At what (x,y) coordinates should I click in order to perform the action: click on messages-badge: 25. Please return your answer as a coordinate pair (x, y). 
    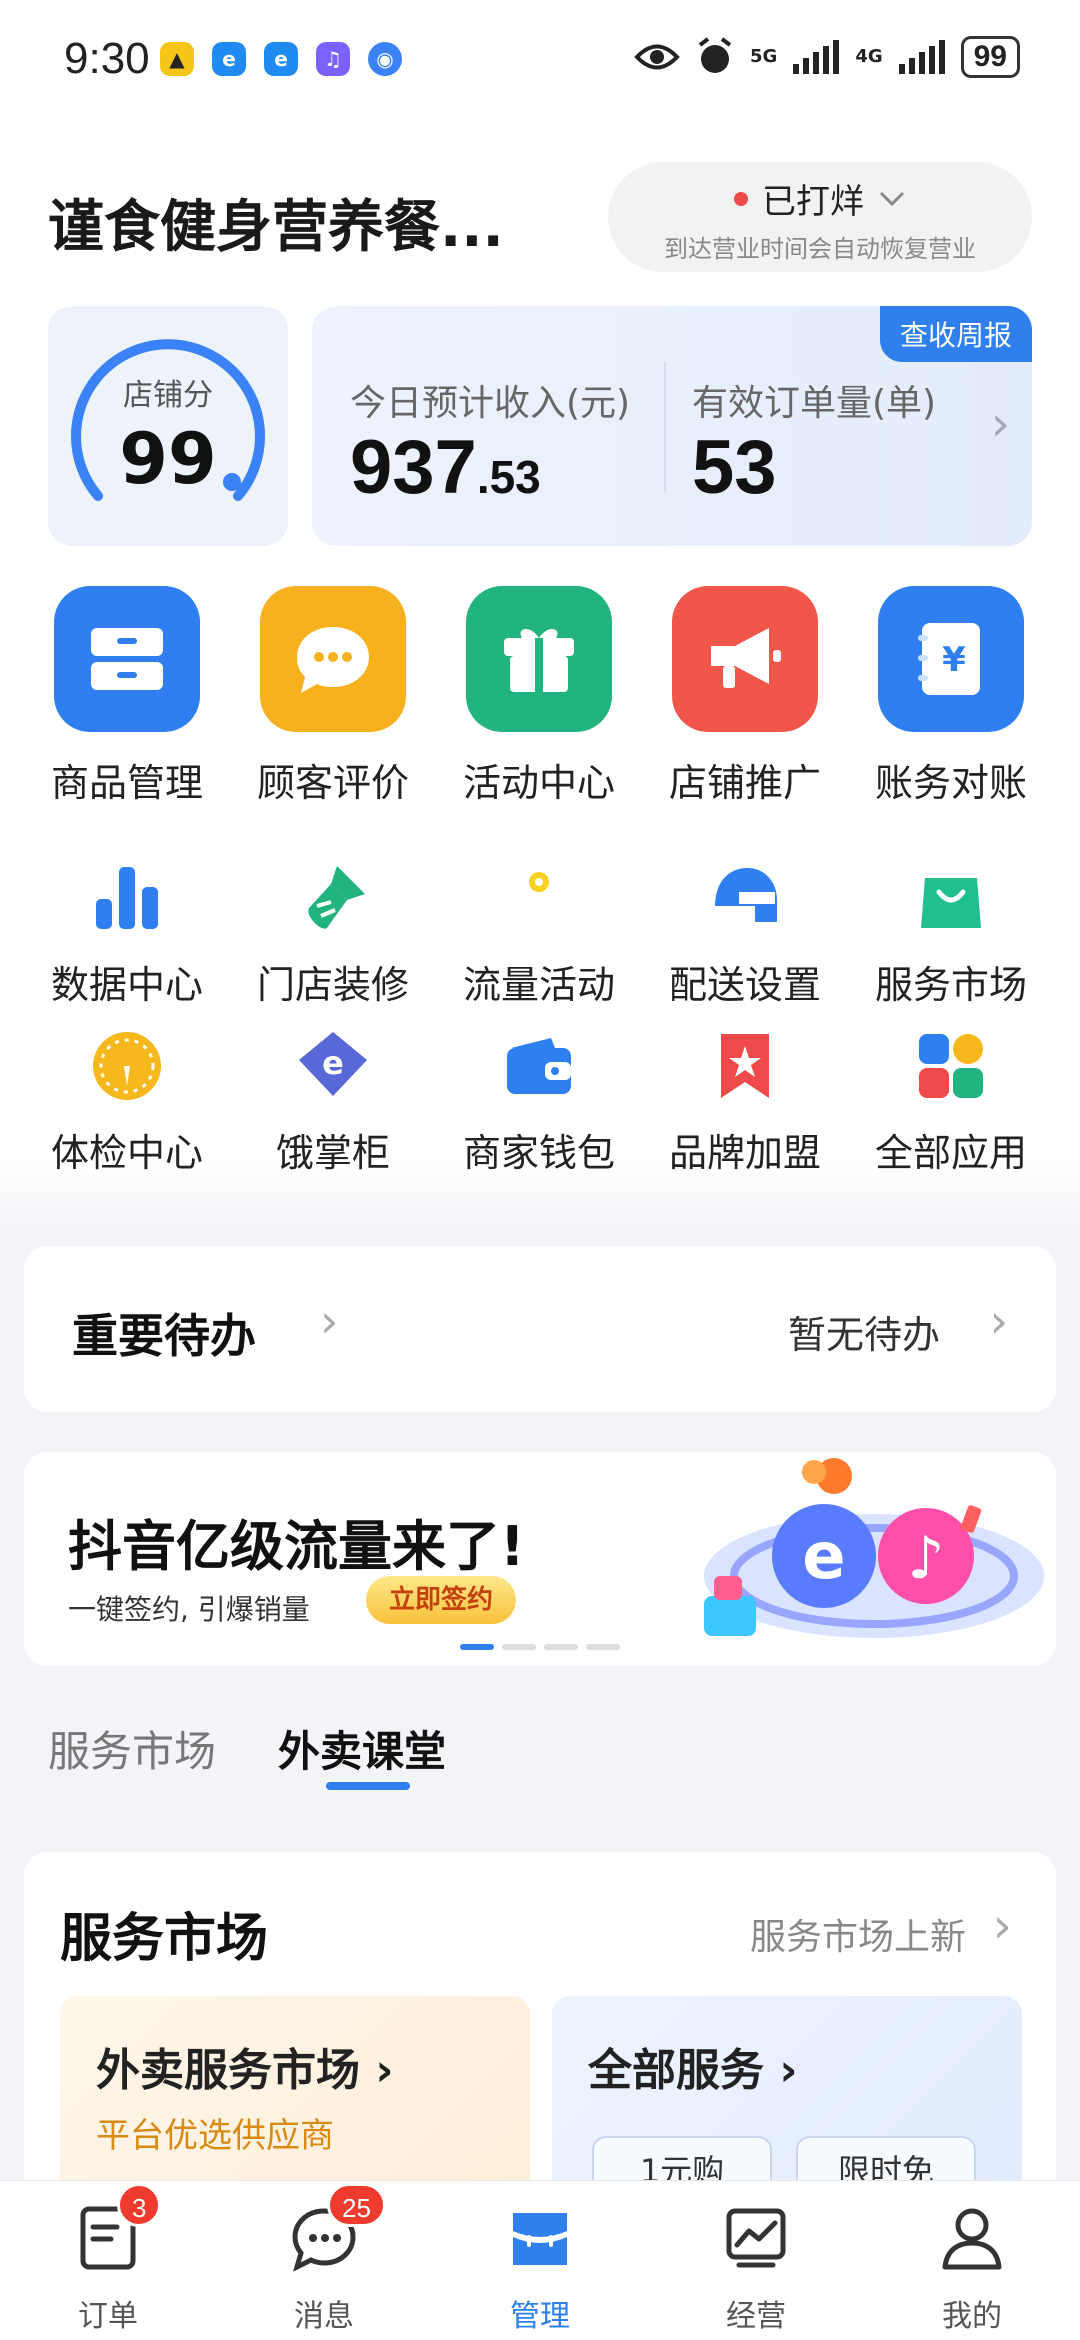
    Looking at the image, I should click on (356, 2205).